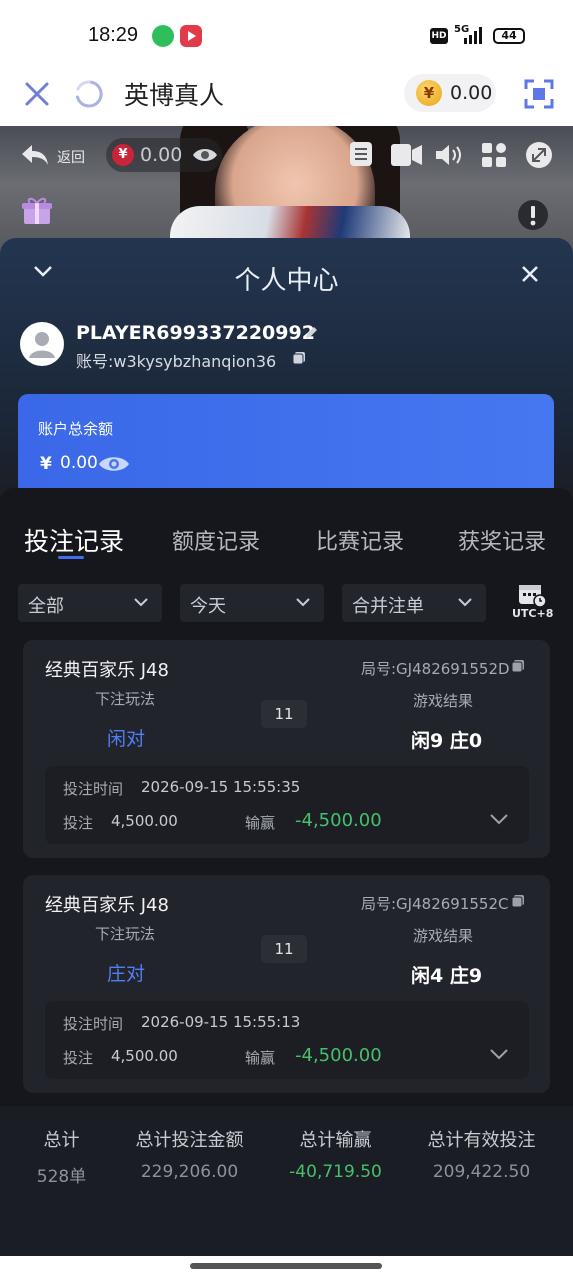  I want to click on player-name: PLAYER699337220992, so click(195, 333).